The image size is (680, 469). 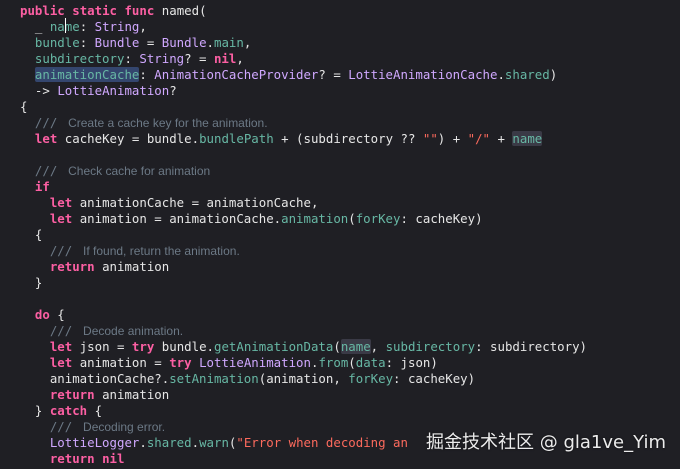 I want to click on code-line: if, so click(x=35, y=187).